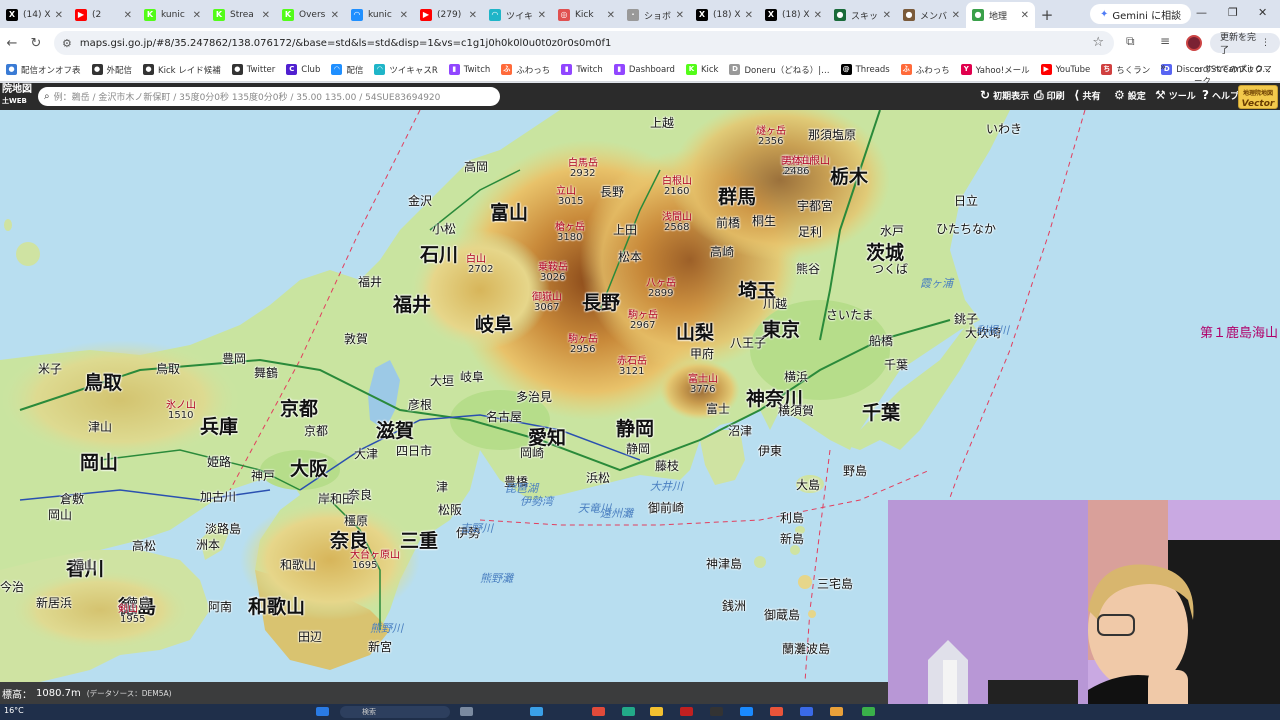 This screenshot has height=720, width=1280. I want to click on weather-widget: 16°C, so click(14, 710).